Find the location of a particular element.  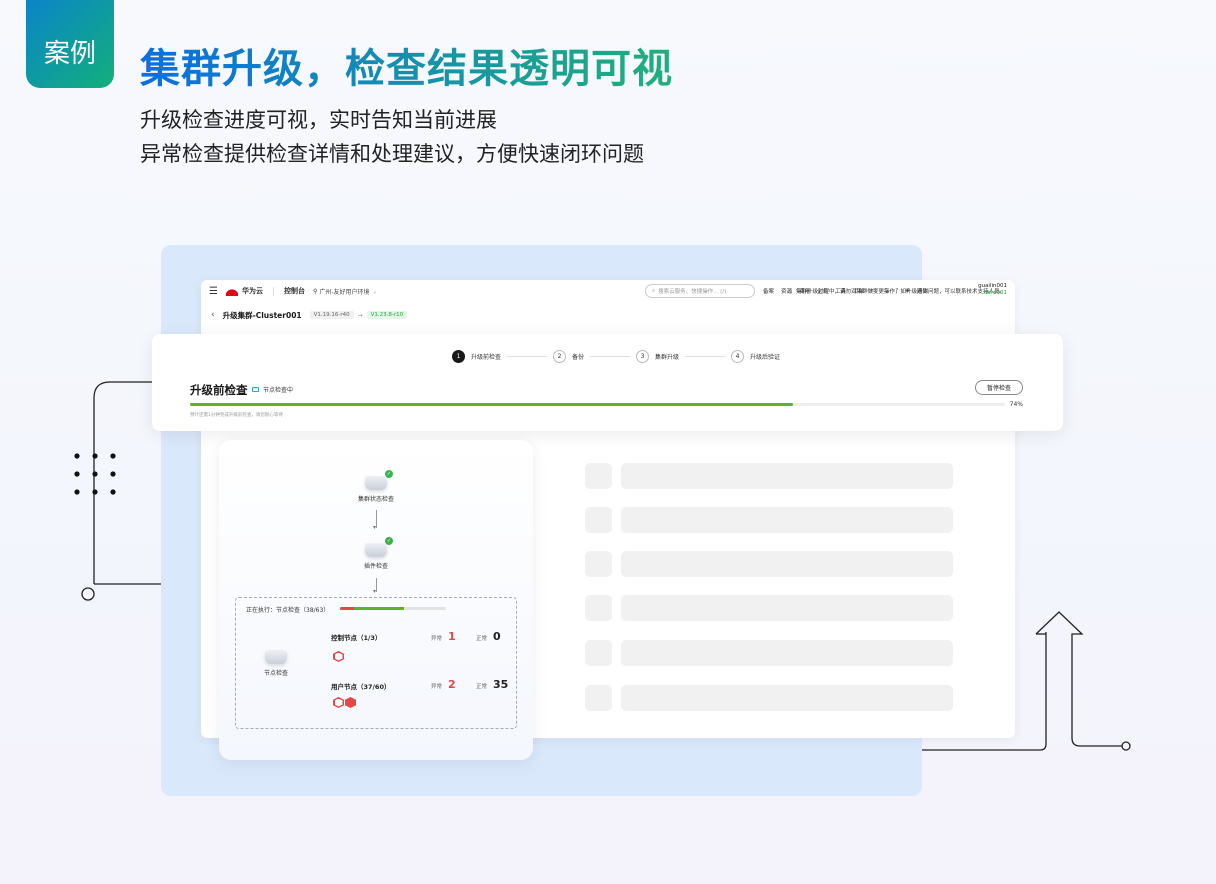

step-label: 升级后验证 is located at coordinates (765, 357).